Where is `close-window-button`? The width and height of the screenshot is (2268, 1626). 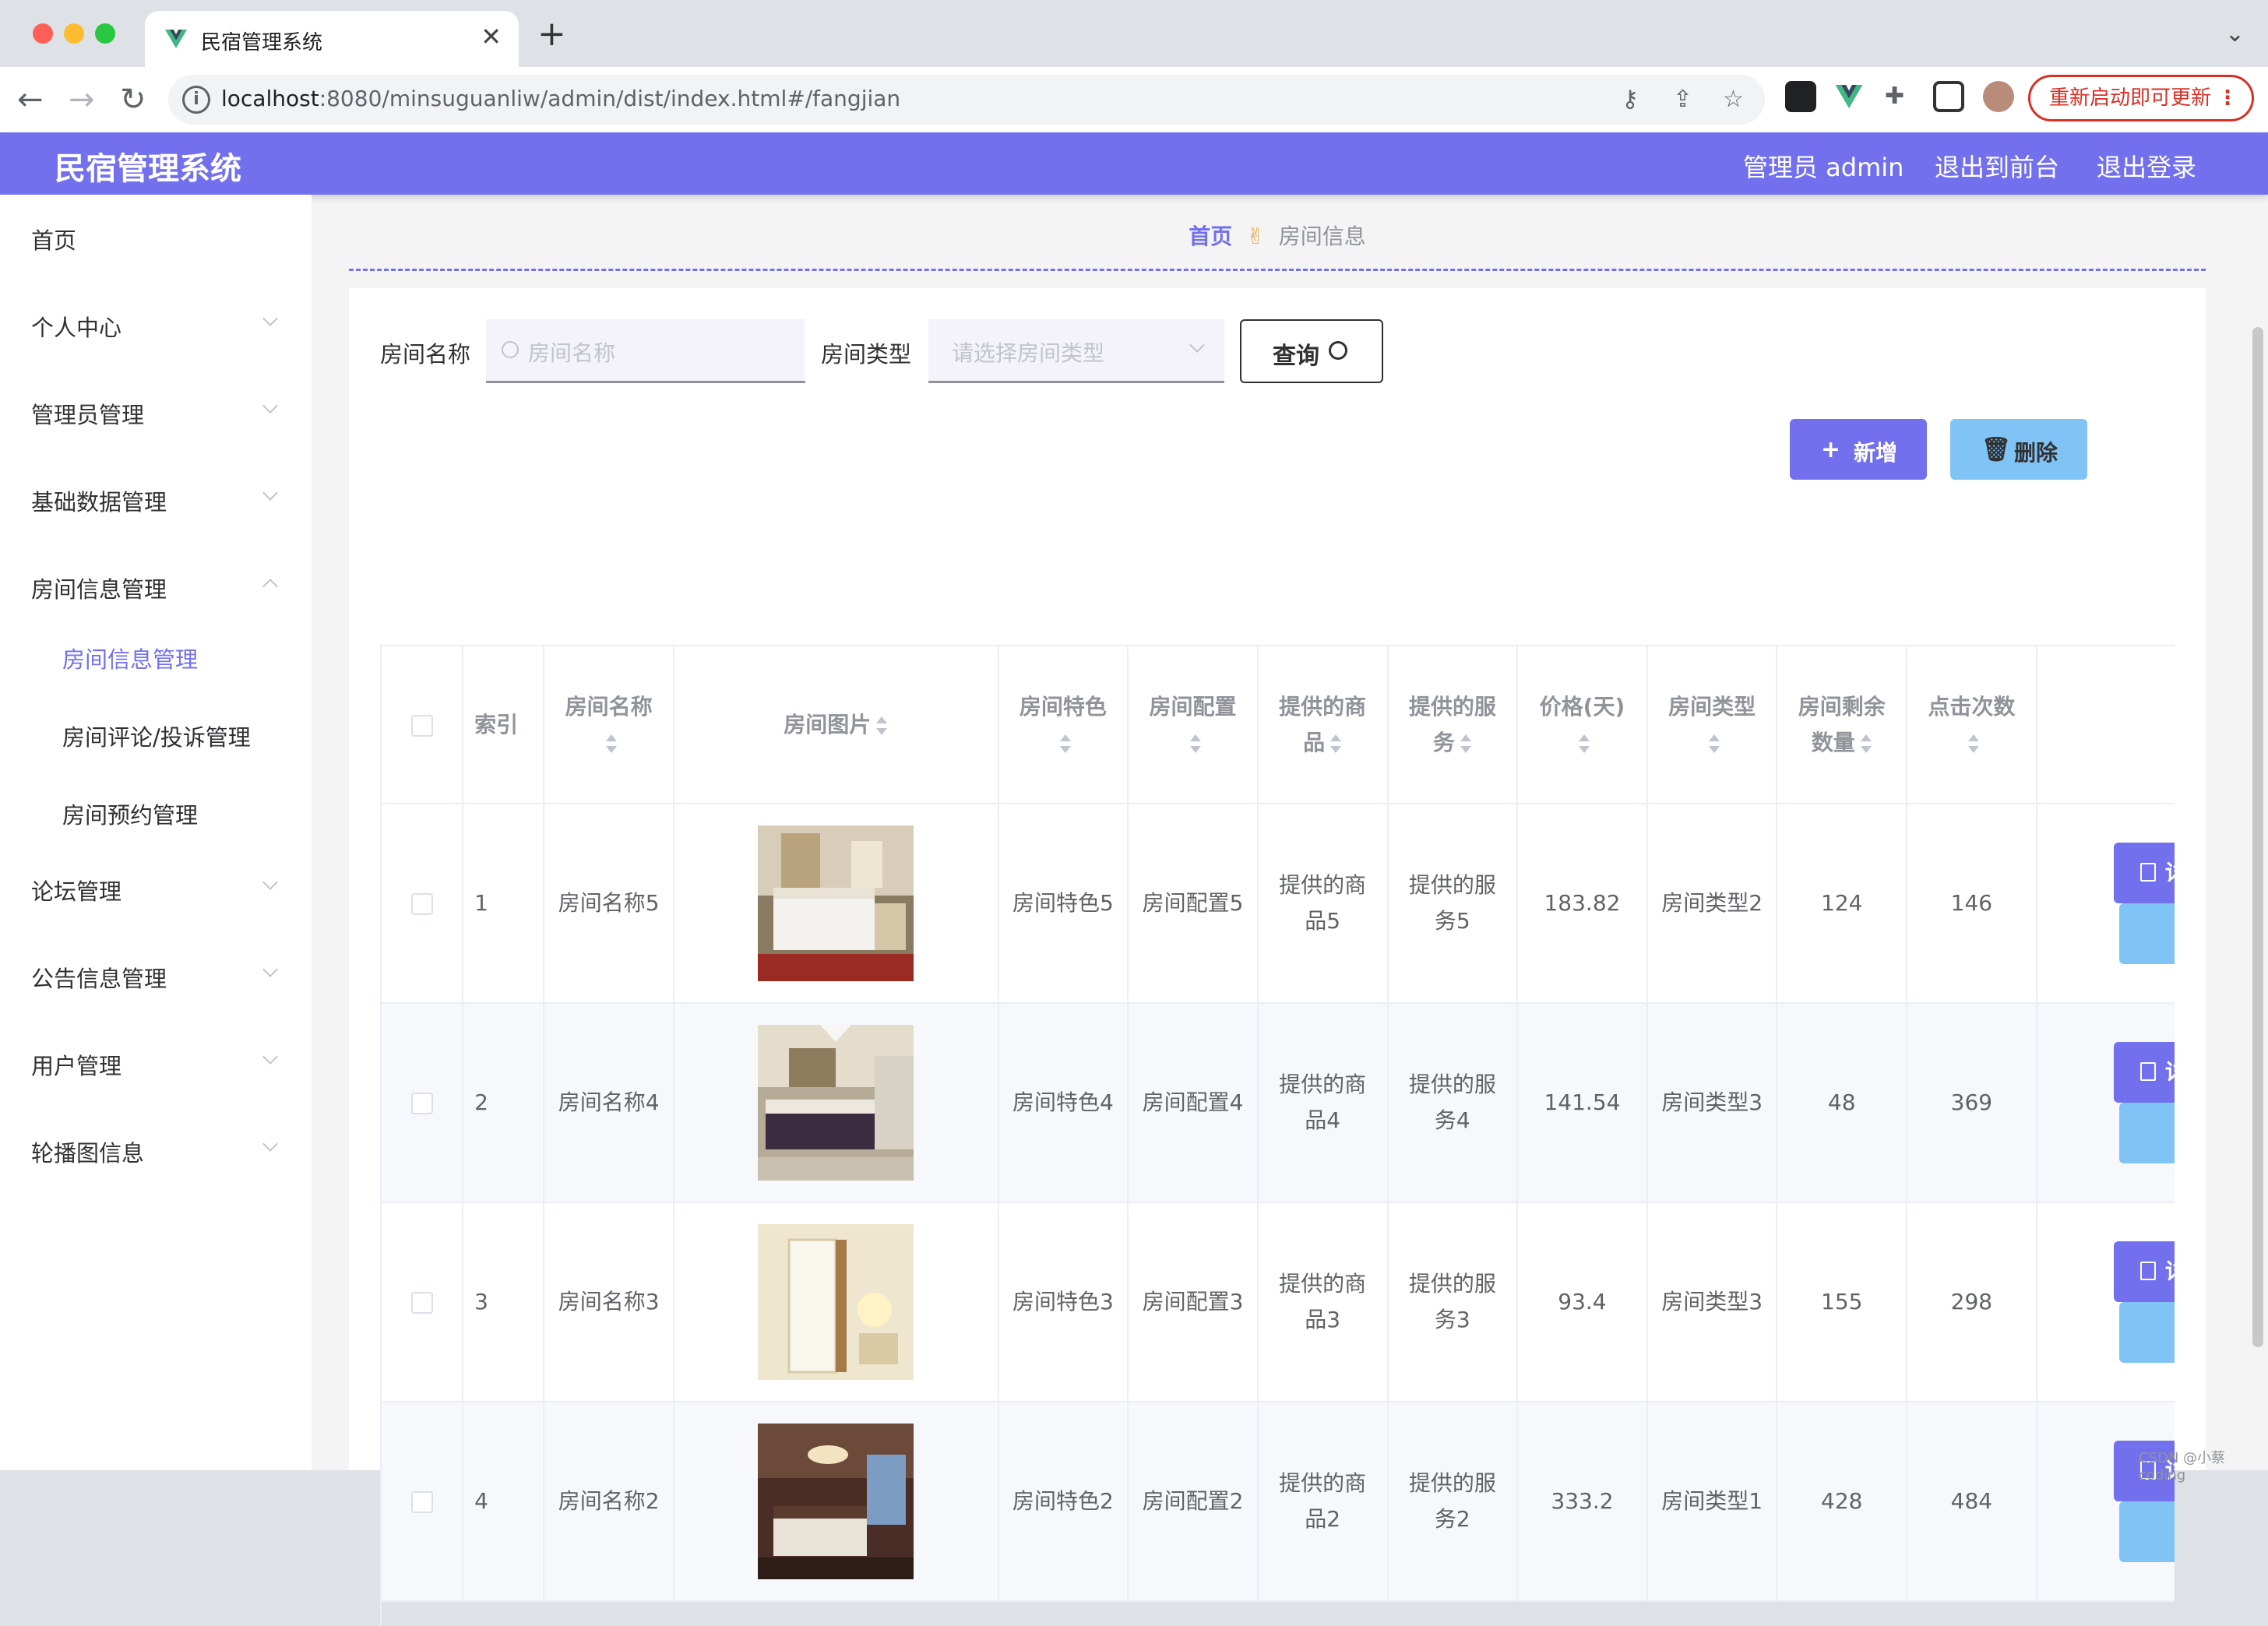 close-window-button is located at coordinates (43, 33).